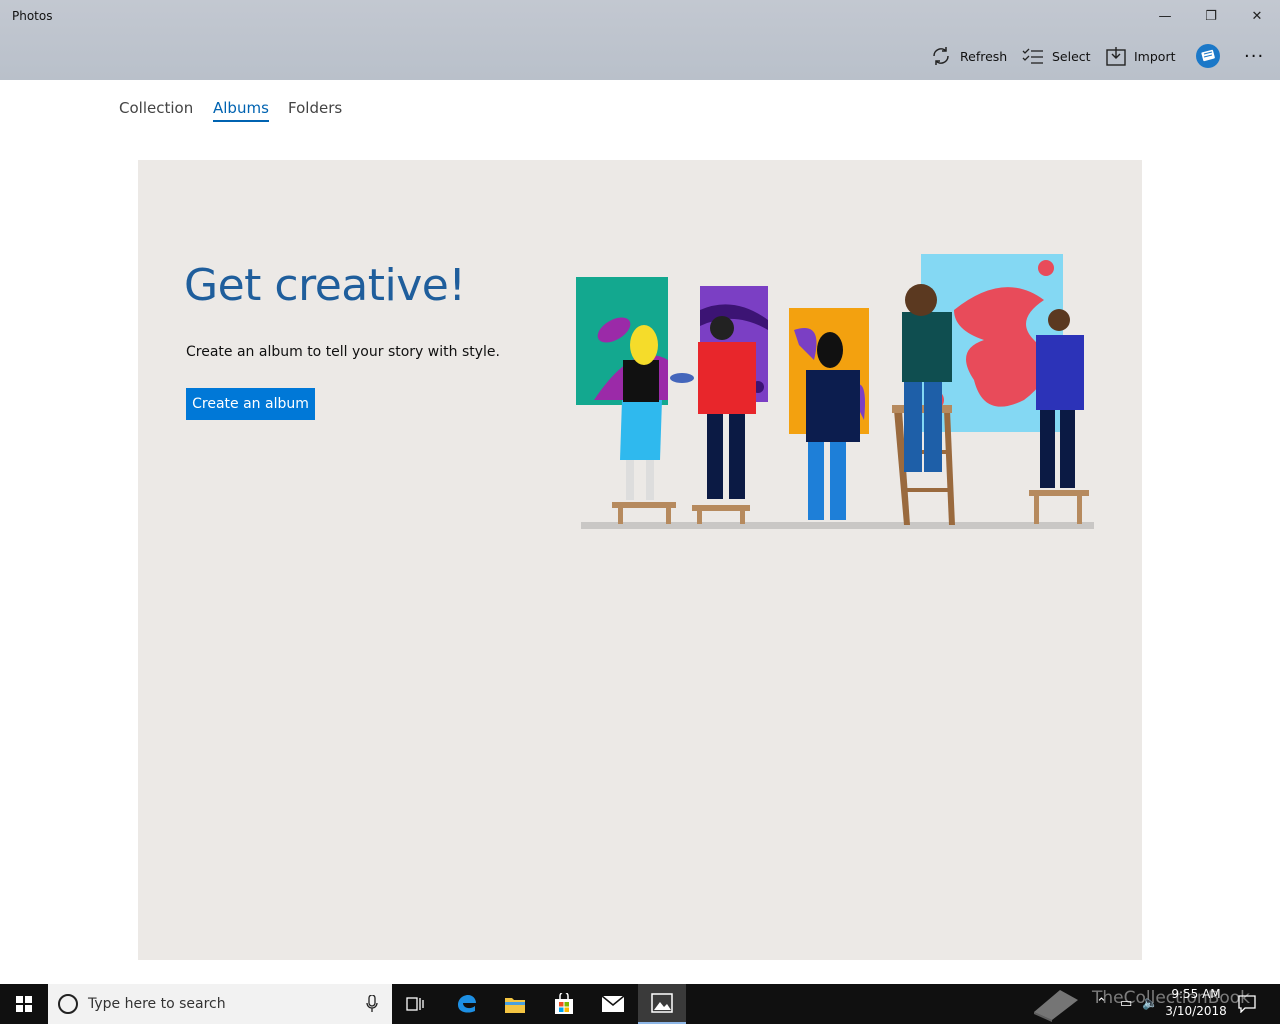  Describe the element at coordinates (32, 16) in the screenshot. I see `app-title: Photos` at that location.